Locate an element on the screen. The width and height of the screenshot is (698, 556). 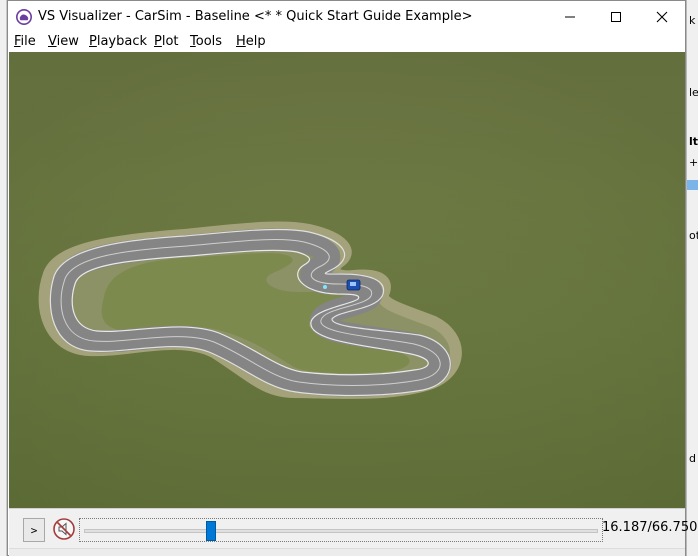
bg-fragment-4: + is located at coordinates (693, 162).